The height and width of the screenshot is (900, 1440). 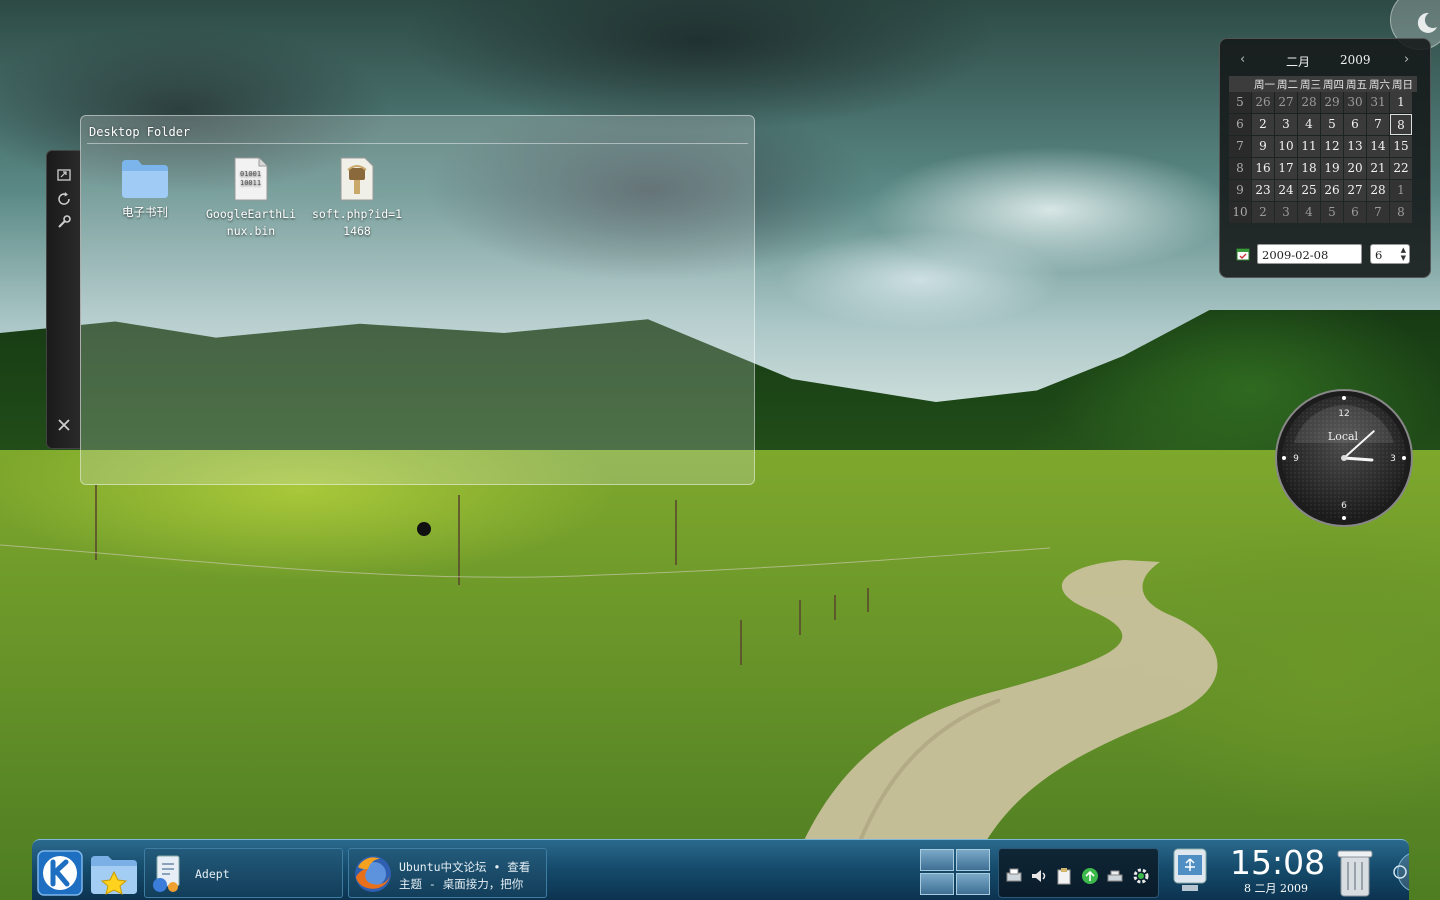 I want to click on calendar-day: 10, so click(x=1286, y=146).